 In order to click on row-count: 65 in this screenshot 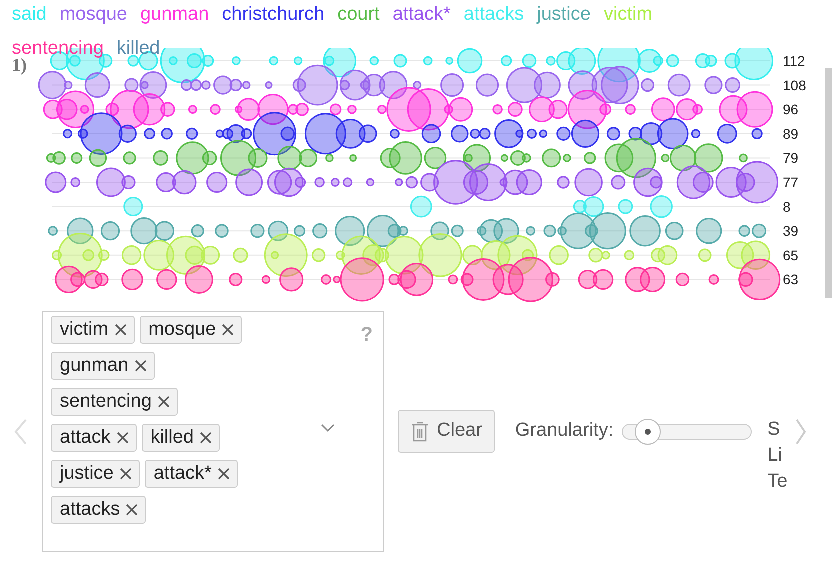, I will do `click(791, 255)`.